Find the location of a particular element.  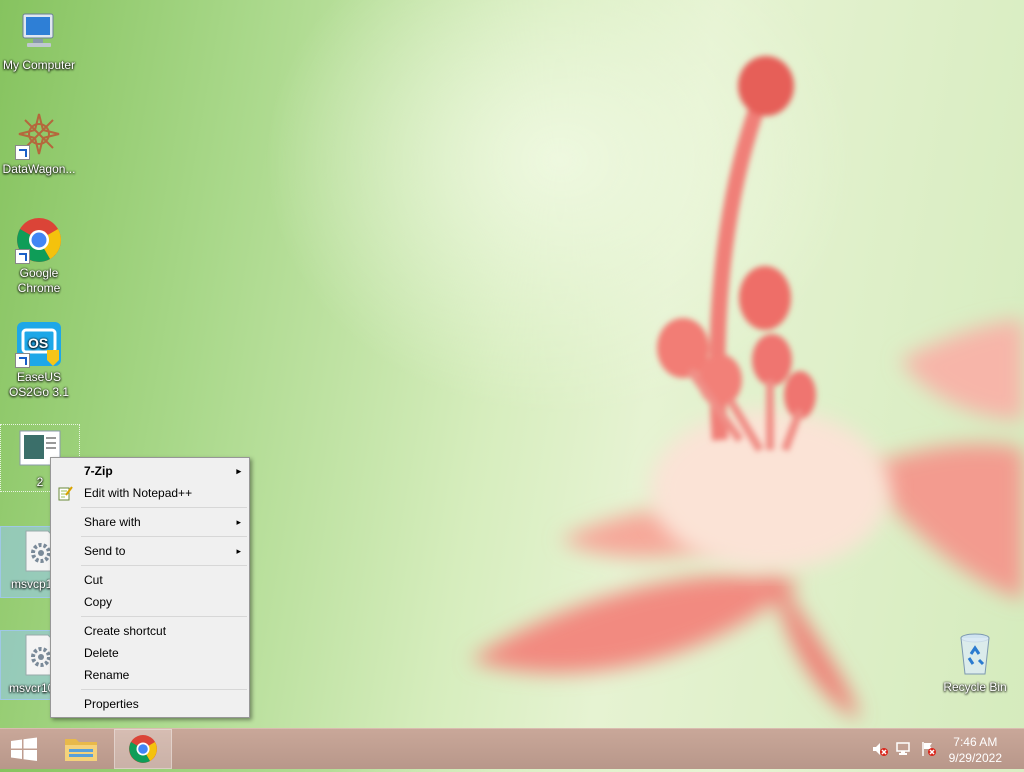

menu-item-label: Edit with Notepad++ is located at coordinates (138, 493).